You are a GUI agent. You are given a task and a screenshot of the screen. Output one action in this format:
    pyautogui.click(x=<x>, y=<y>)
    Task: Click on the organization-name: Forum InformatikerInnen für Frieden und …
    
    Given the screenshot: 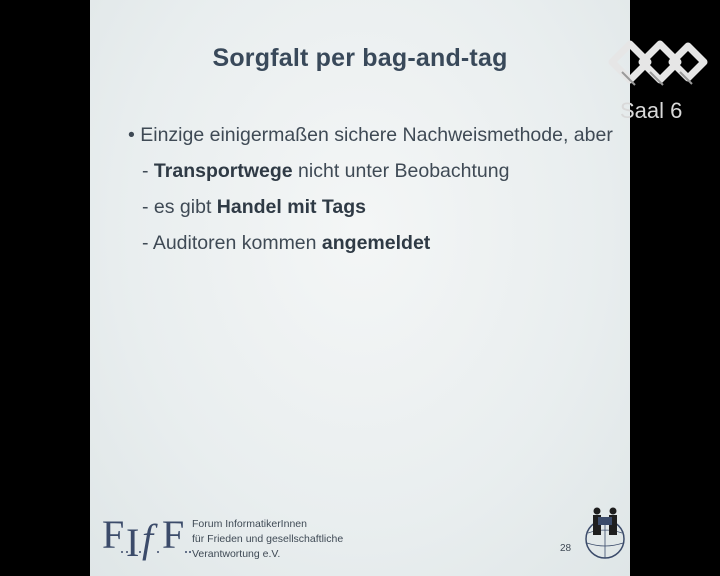 What is the action you would take?
    pyautogui.click(x=267, y=539)
    